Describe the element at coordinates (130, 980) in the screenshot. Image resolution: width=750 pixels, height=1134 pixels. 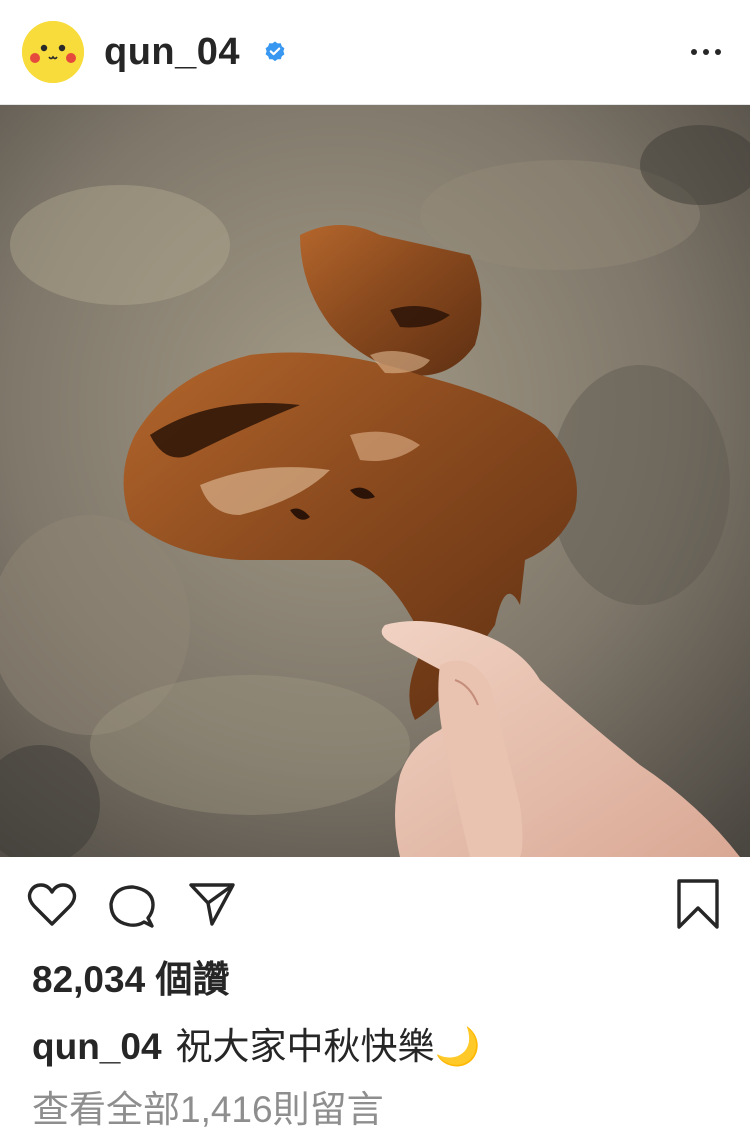
I see `likes-count: 82,034 個讚` at that location.